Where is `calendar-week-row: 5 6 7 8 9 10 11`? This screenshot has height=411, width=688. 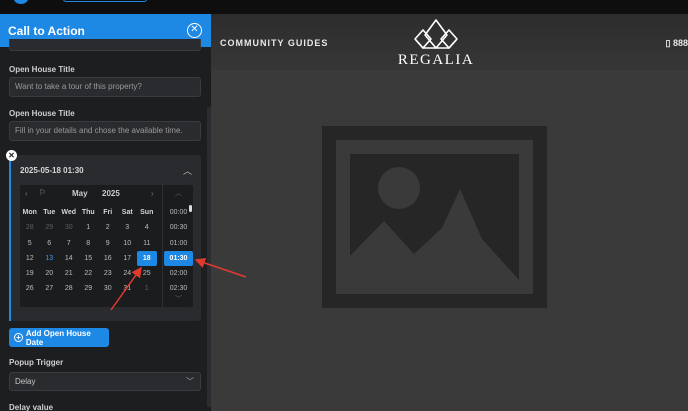
calendar-week-row: 5 6 7 8 9 10 11 is located at coordinates (90, 243).